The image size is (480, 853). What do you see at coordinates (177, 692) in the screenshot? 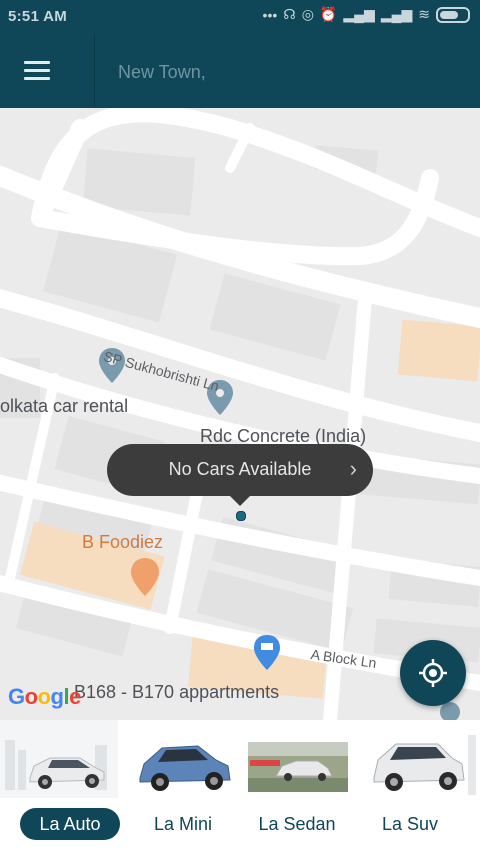
I see `map-label-place4: B168 - B170 appartments` at bounding box center [177, 692].